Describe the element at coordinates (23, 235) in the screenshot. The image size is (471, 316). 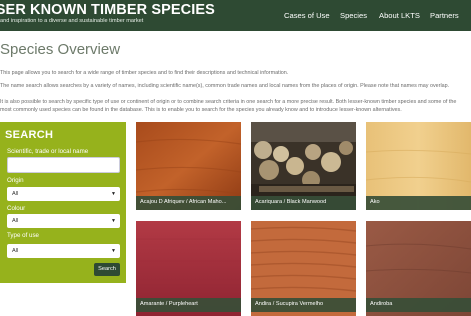
I see `type-of-use-label: Type of use` at that location.